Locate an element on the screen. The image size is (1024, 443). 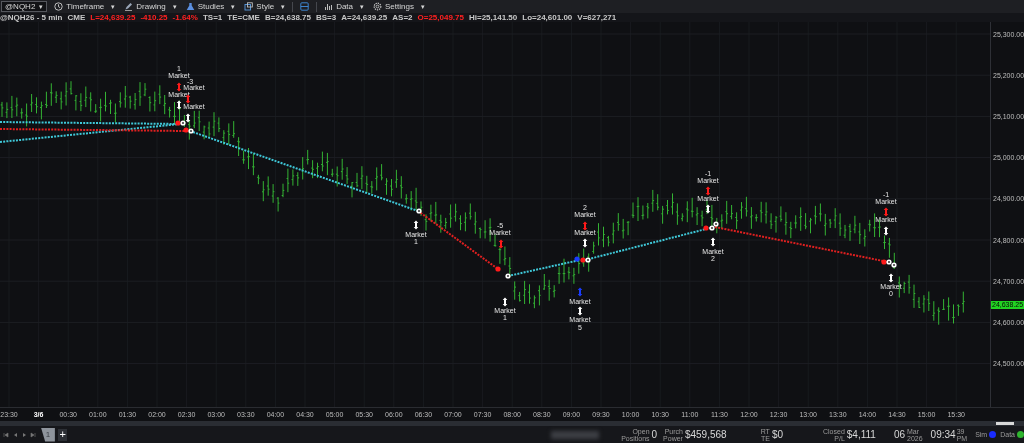
windows-icon is located at coordinates (249, 6).